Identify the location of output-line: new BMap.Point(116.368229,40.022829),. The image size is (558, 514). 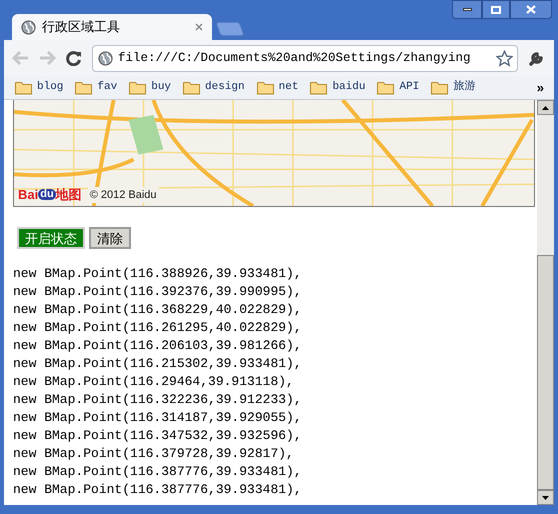
(158, 310).